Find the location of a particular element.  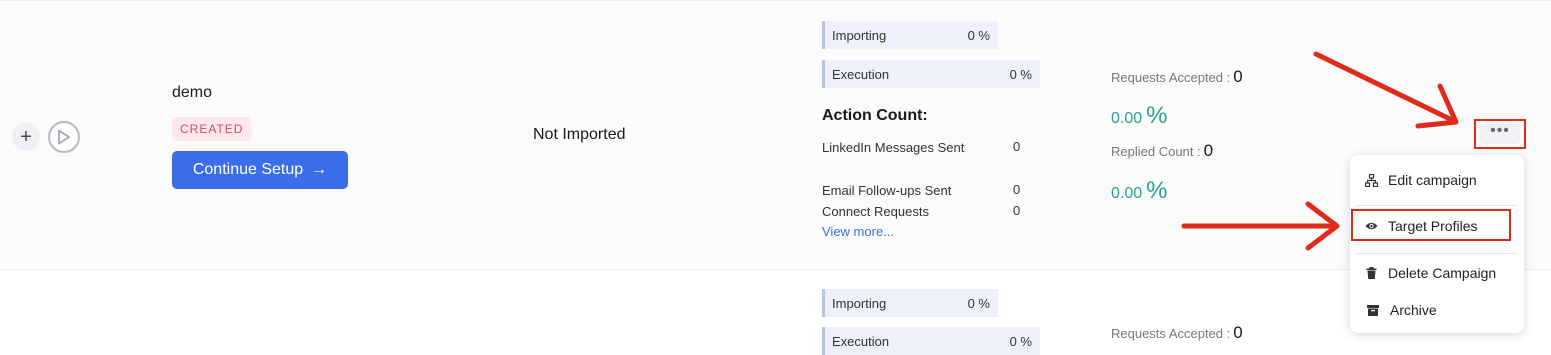

arrow-right-icon: → is located at coordinates (319, 169).